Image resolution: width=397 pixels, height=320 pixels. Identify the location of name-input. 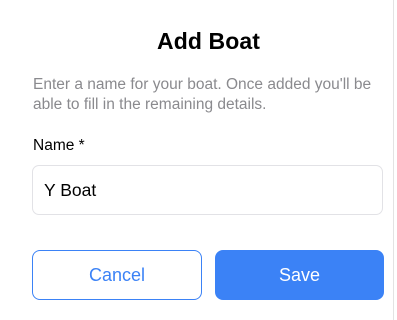
(207, 190).